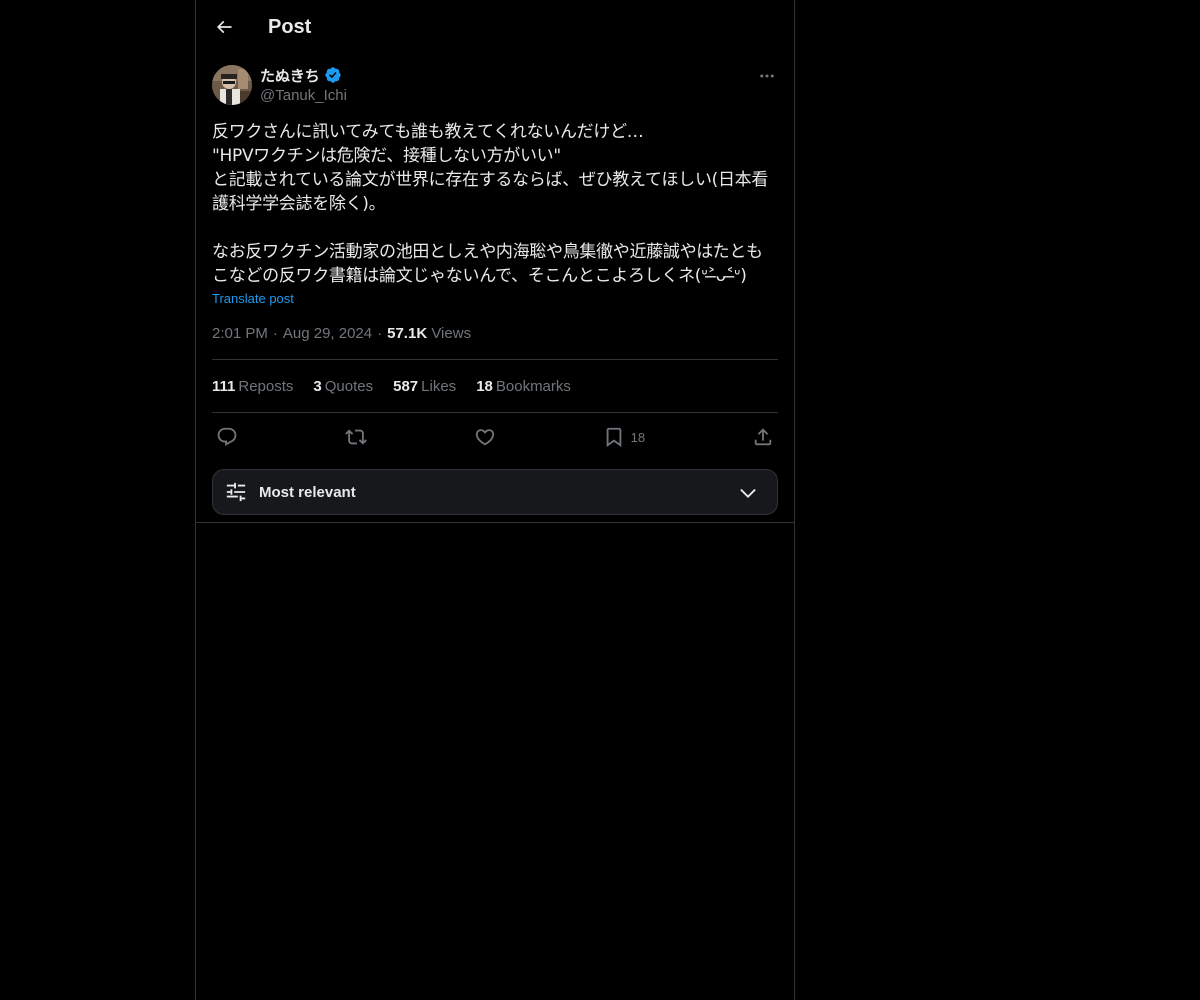  Describe the element at coordinates (236, 492) in the screenshot. I see `sort-sliders-icon` at that location.